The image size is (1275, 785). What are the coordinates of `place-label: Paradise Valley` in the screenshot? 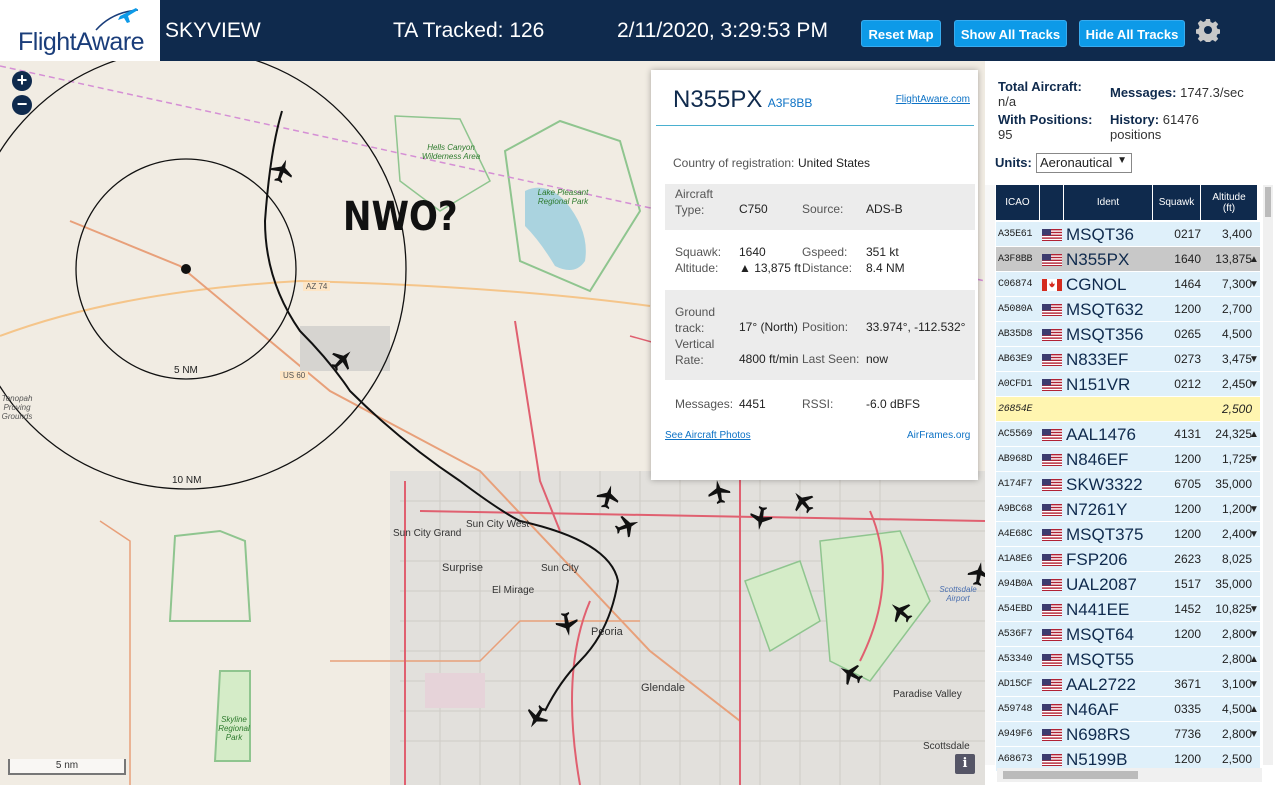 It's located at (927, 694).